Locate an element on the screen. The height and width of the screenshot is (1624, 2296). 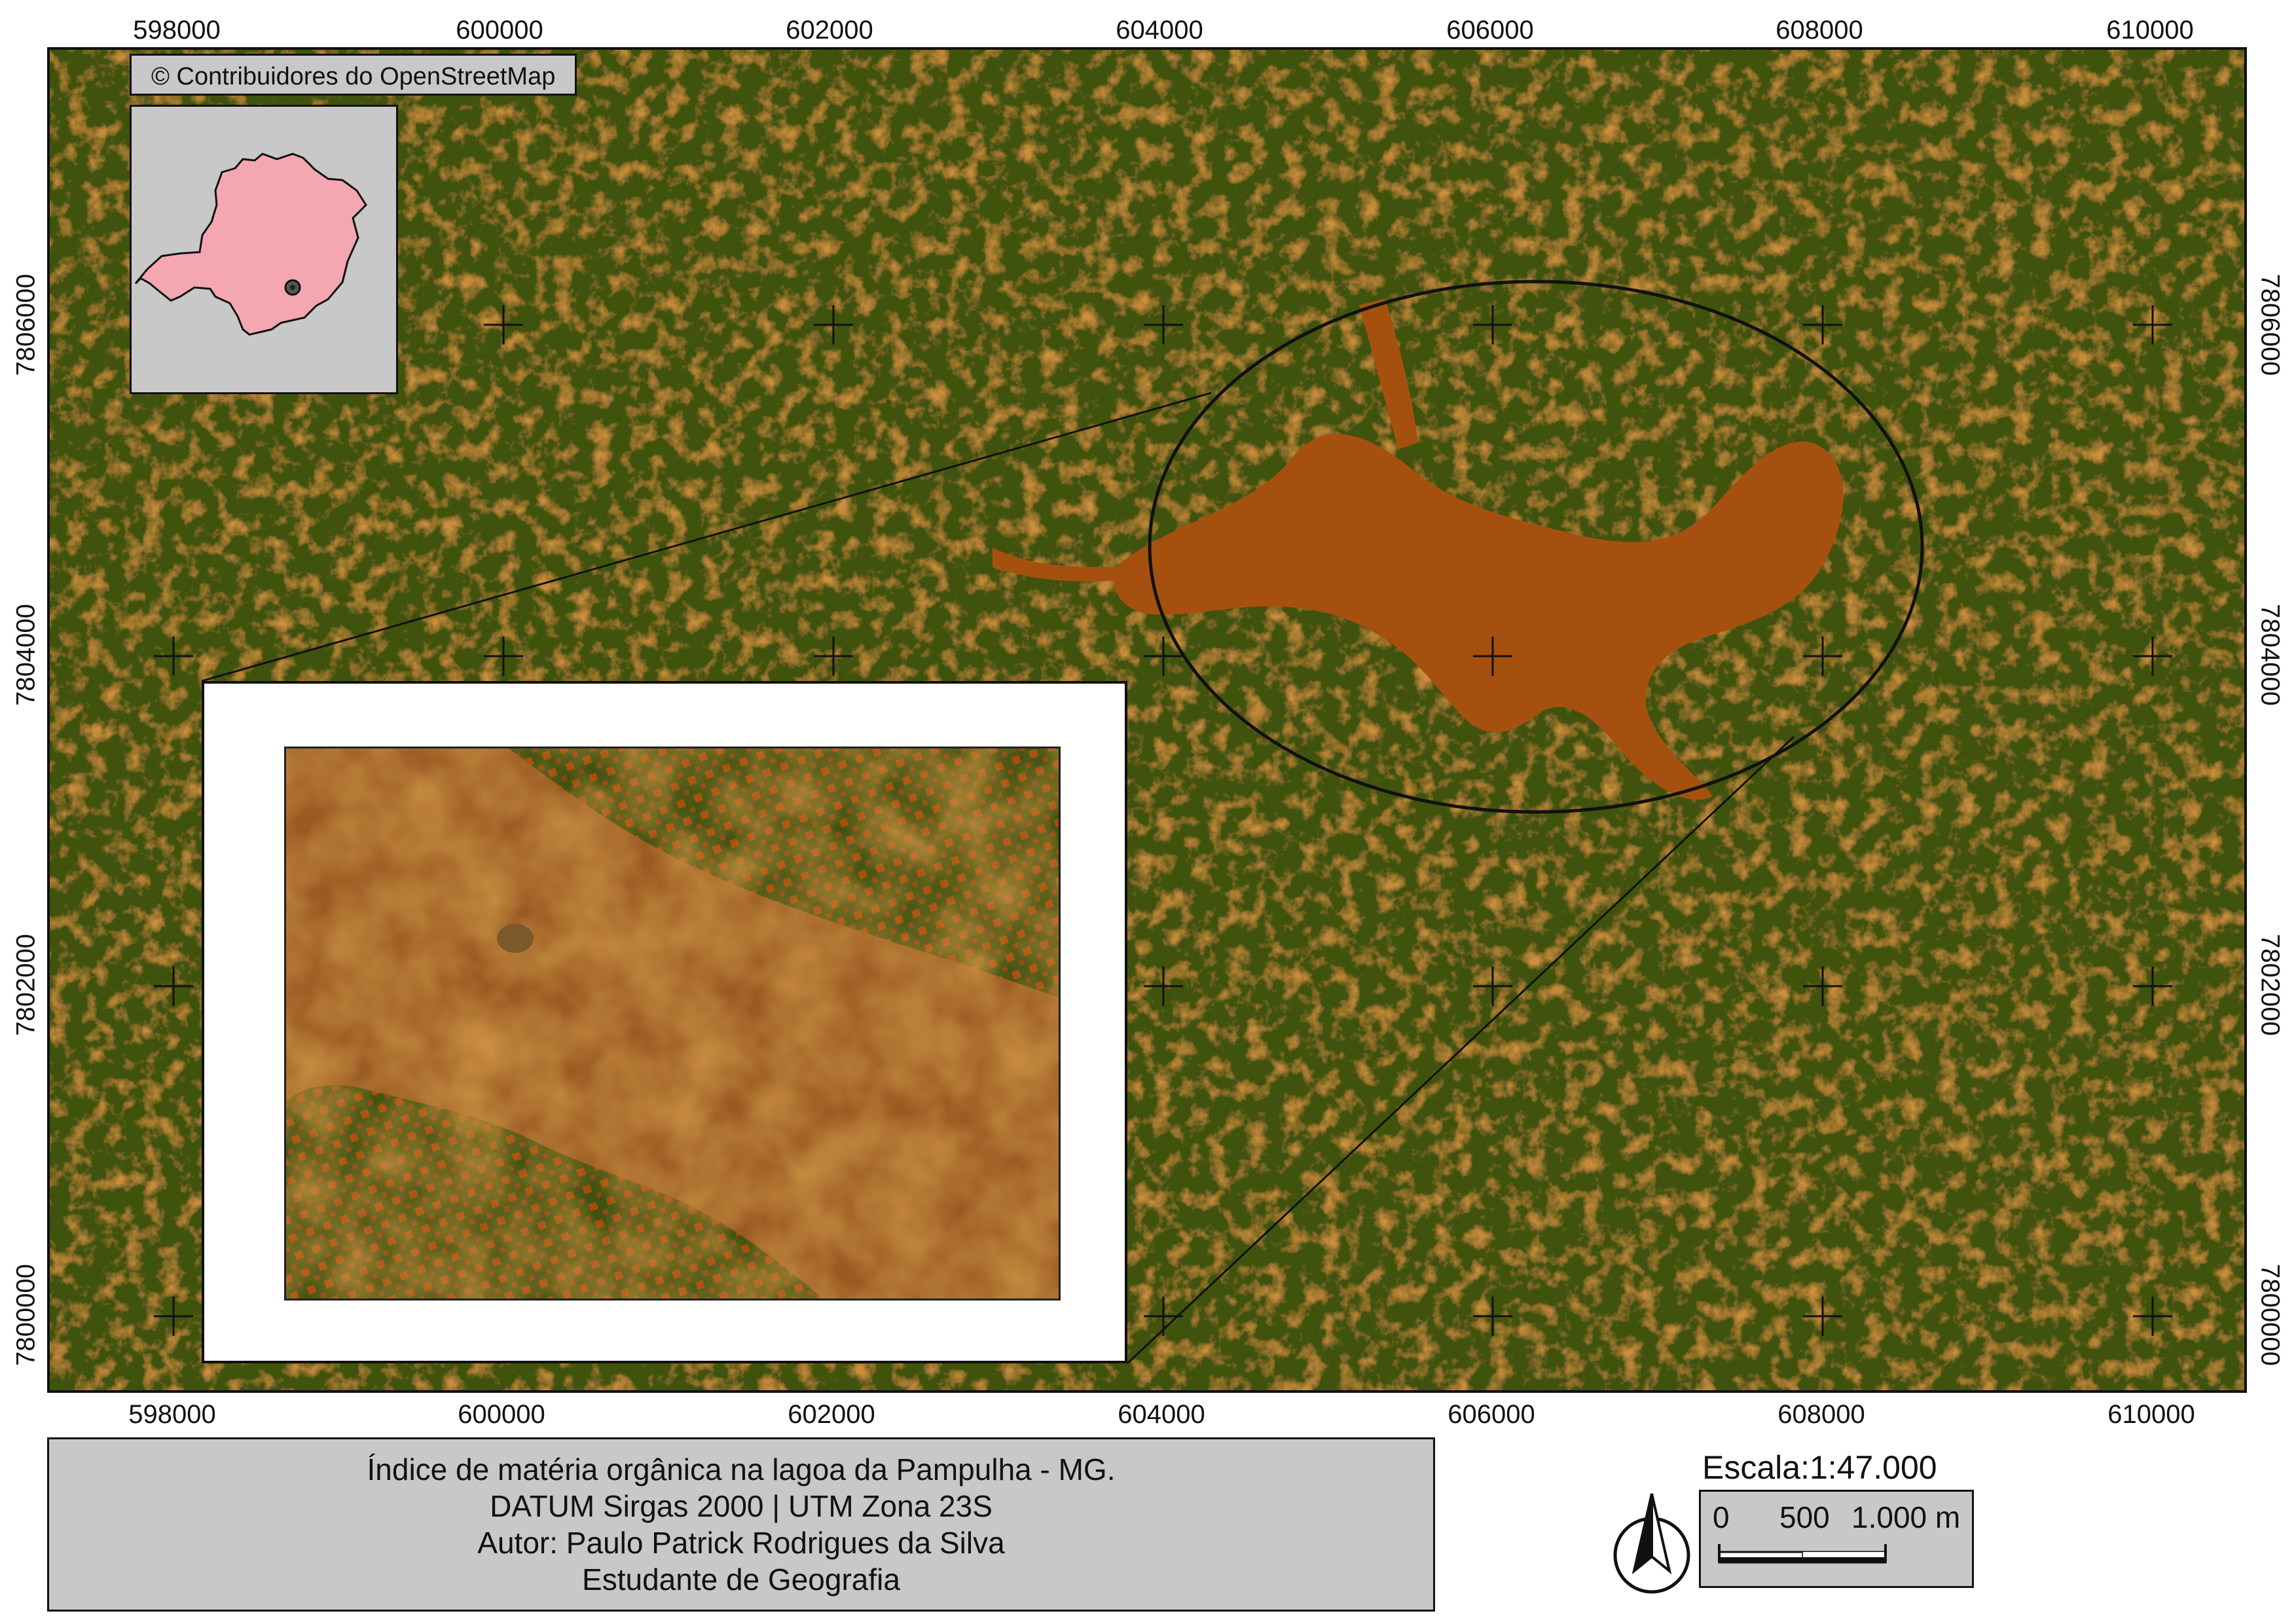
grid-label-right-7806000: 7806000 is located at coordinates (2270, 325).